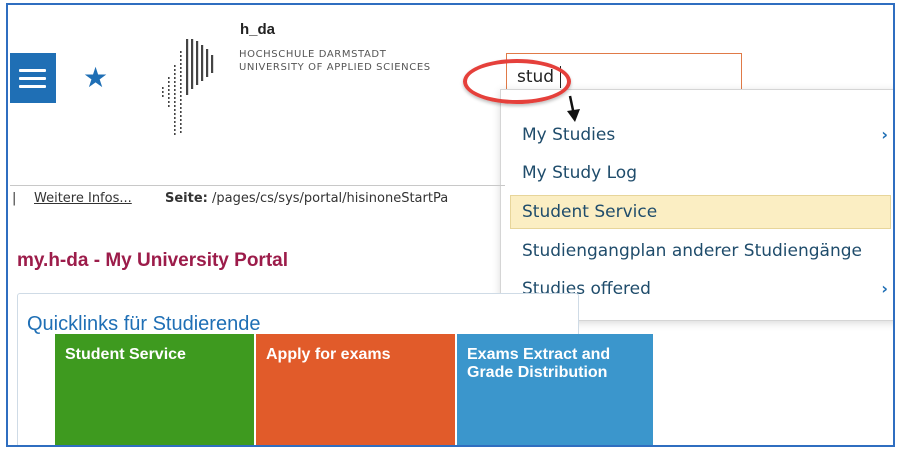 The image size is (901, 451). I want to click on hamburger-menu-icon, so click(33, 78).